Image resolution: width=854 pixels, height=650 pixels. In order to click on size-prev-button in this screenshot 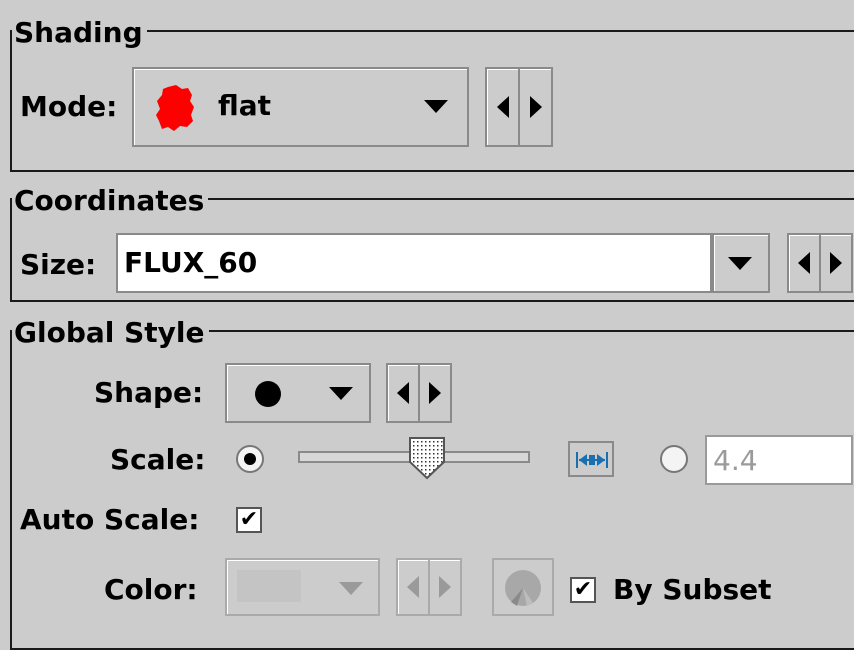, I will do `click(804, 263)`.